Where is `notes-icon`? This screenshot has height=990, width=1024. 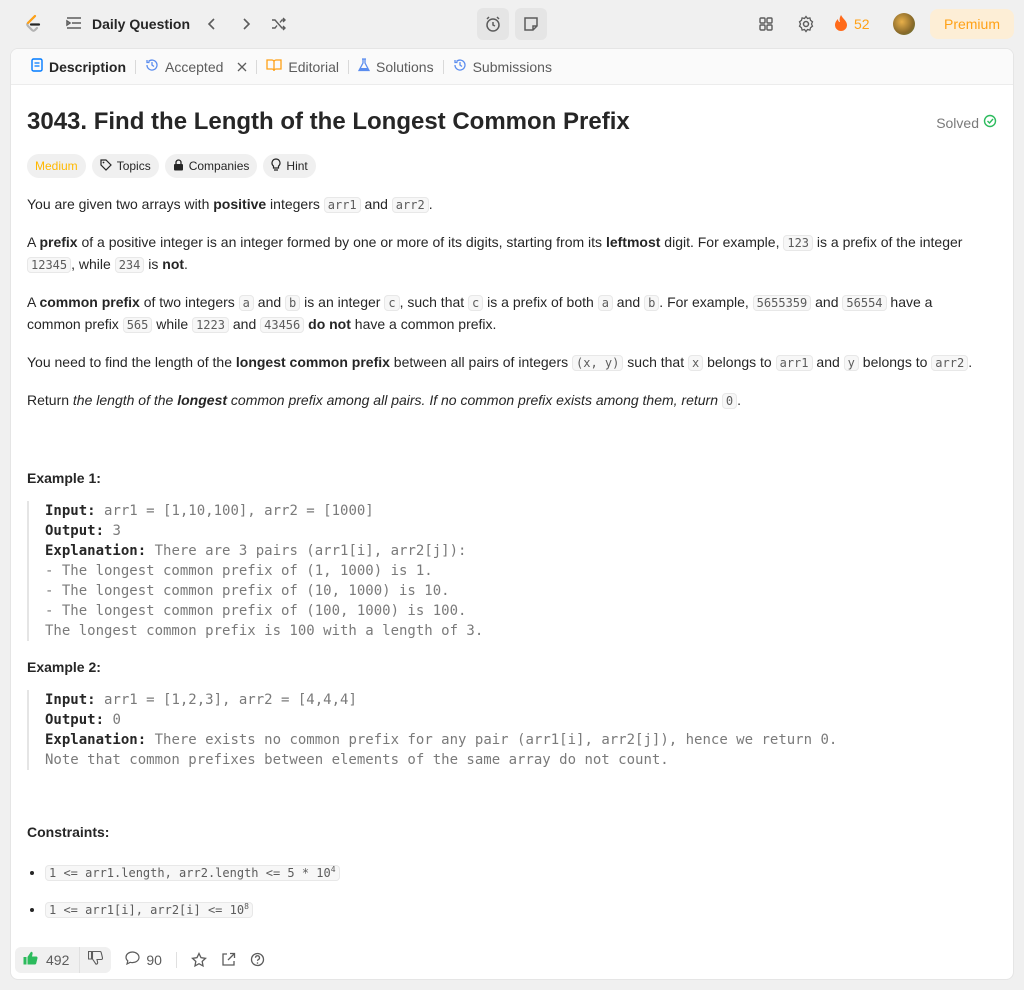 notes-icon is located at coordinates (531, 24).